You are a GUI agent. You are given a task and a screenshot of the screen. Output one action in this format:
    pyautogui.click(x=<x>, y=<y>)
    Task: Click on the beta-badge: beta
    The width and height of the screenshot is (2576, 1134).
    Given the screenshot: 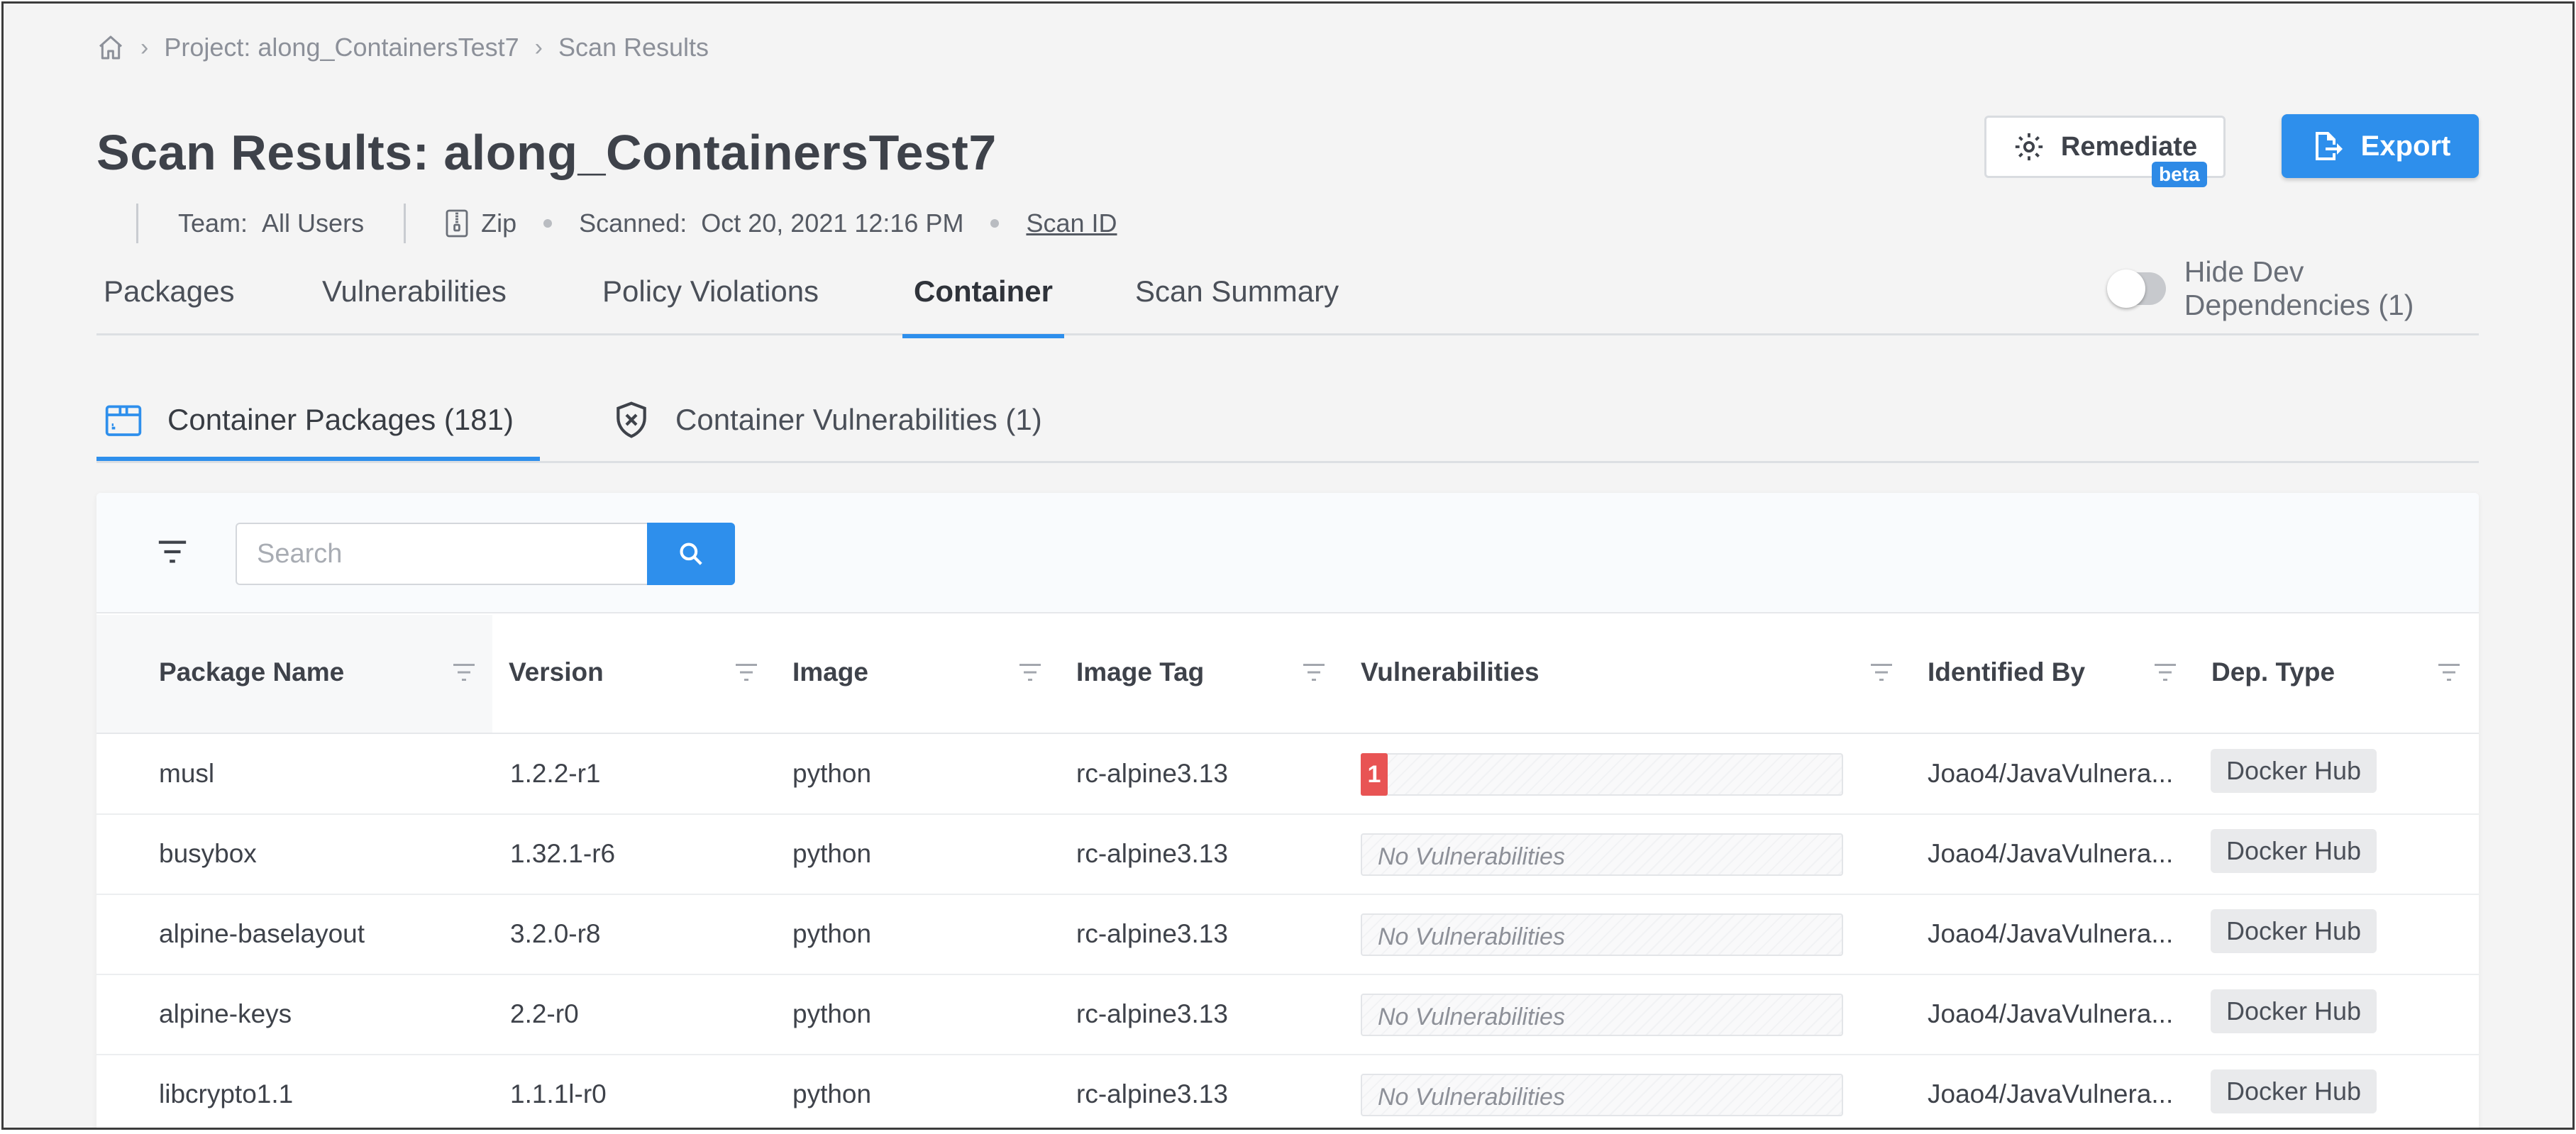 What is the action you would take?
    pyautogui.click(x=2179, y=174)
    